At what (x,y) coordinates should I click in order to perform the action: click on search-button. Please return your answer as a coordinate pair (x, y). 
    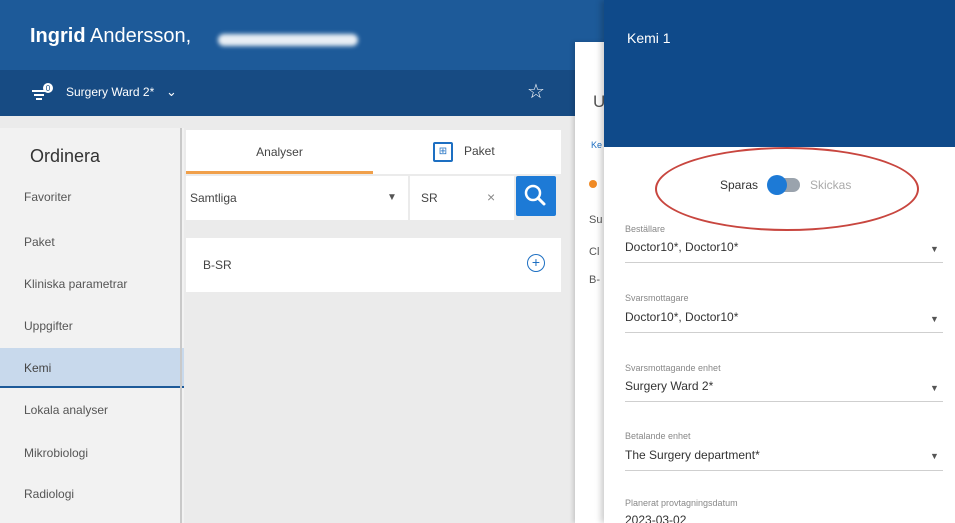
    Looking at the image, I should click on (536, 196).